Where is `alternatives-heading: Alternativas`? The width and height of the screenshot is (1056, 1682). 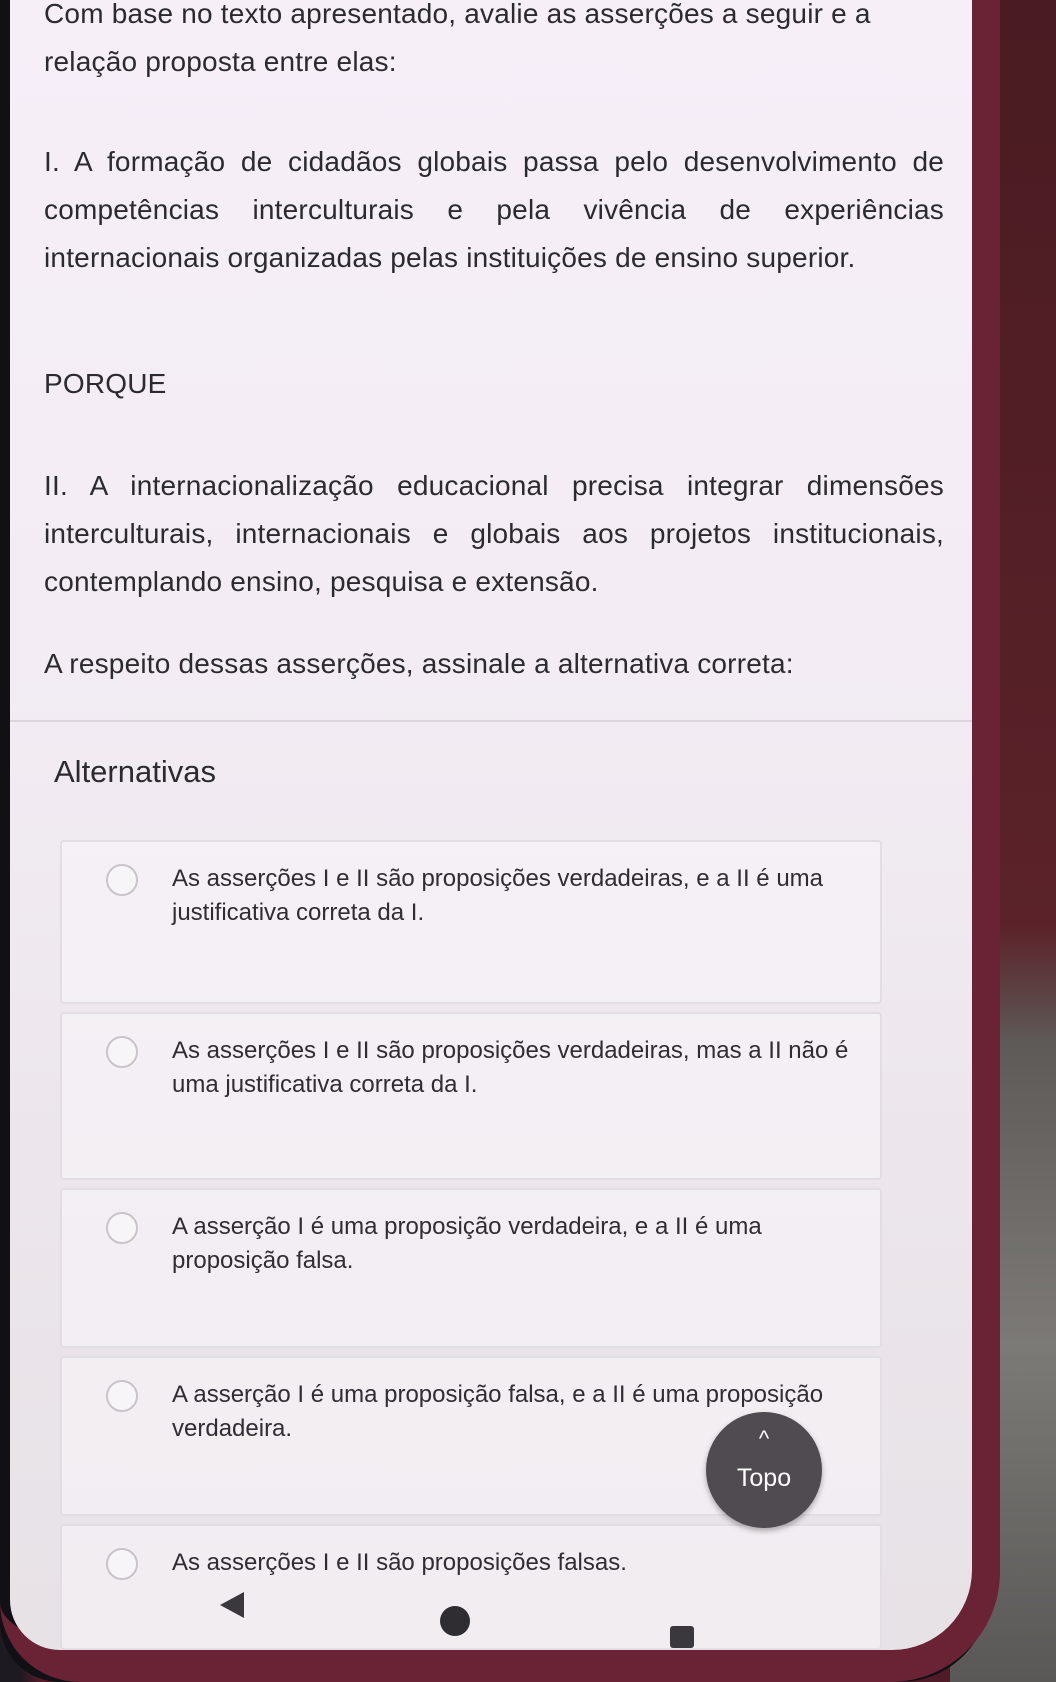
alternatives-heading: Alternativas is located at coordinates (135, 771).